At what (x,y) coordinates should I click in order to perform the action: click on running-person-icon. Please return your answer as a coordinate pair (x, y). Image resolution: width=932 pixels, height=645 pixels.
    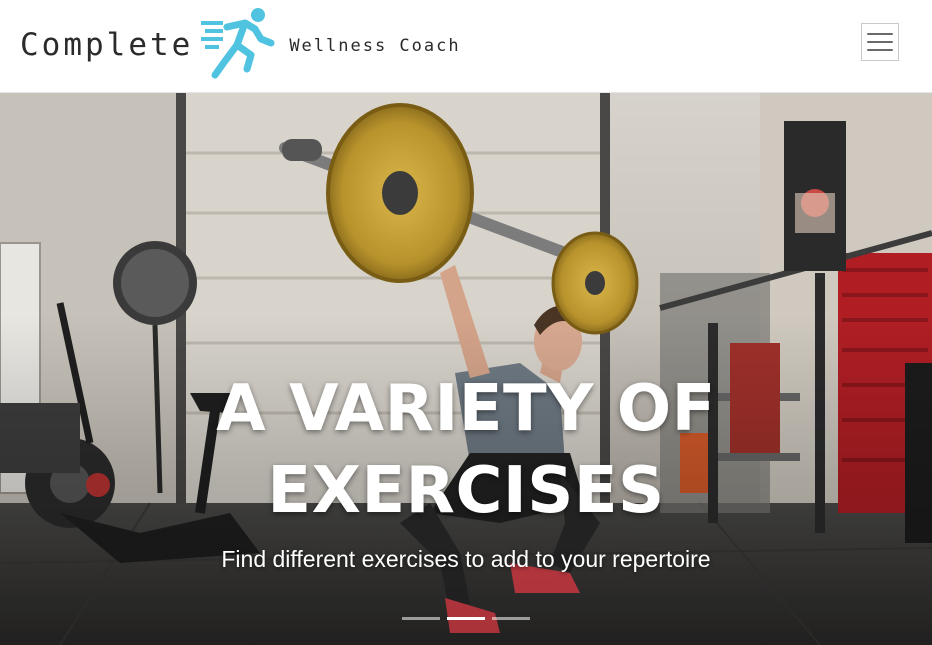
    Looking at the image, I should click on (238, 43).